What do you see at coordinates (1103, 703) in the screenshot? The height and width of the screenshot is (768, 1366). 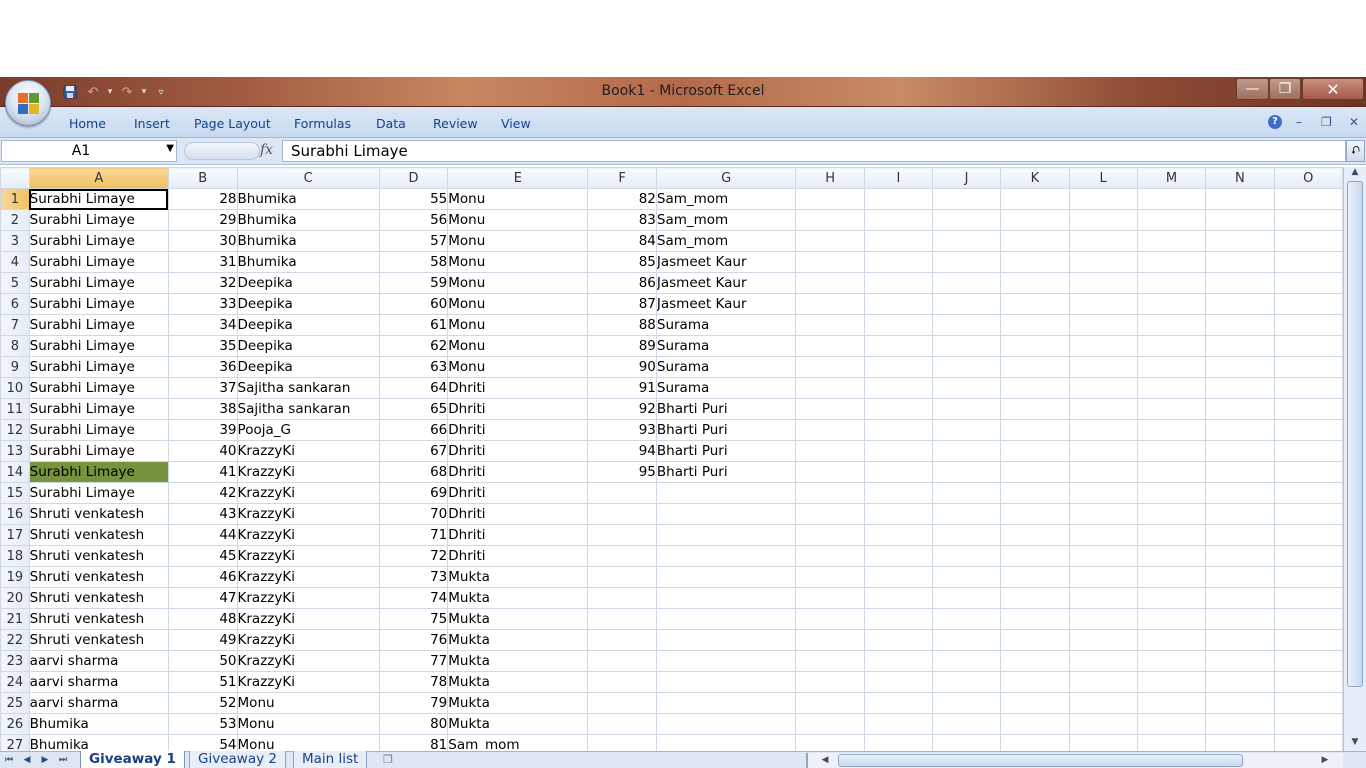 I see `cell-l25` at bounding box center [1103, 703].